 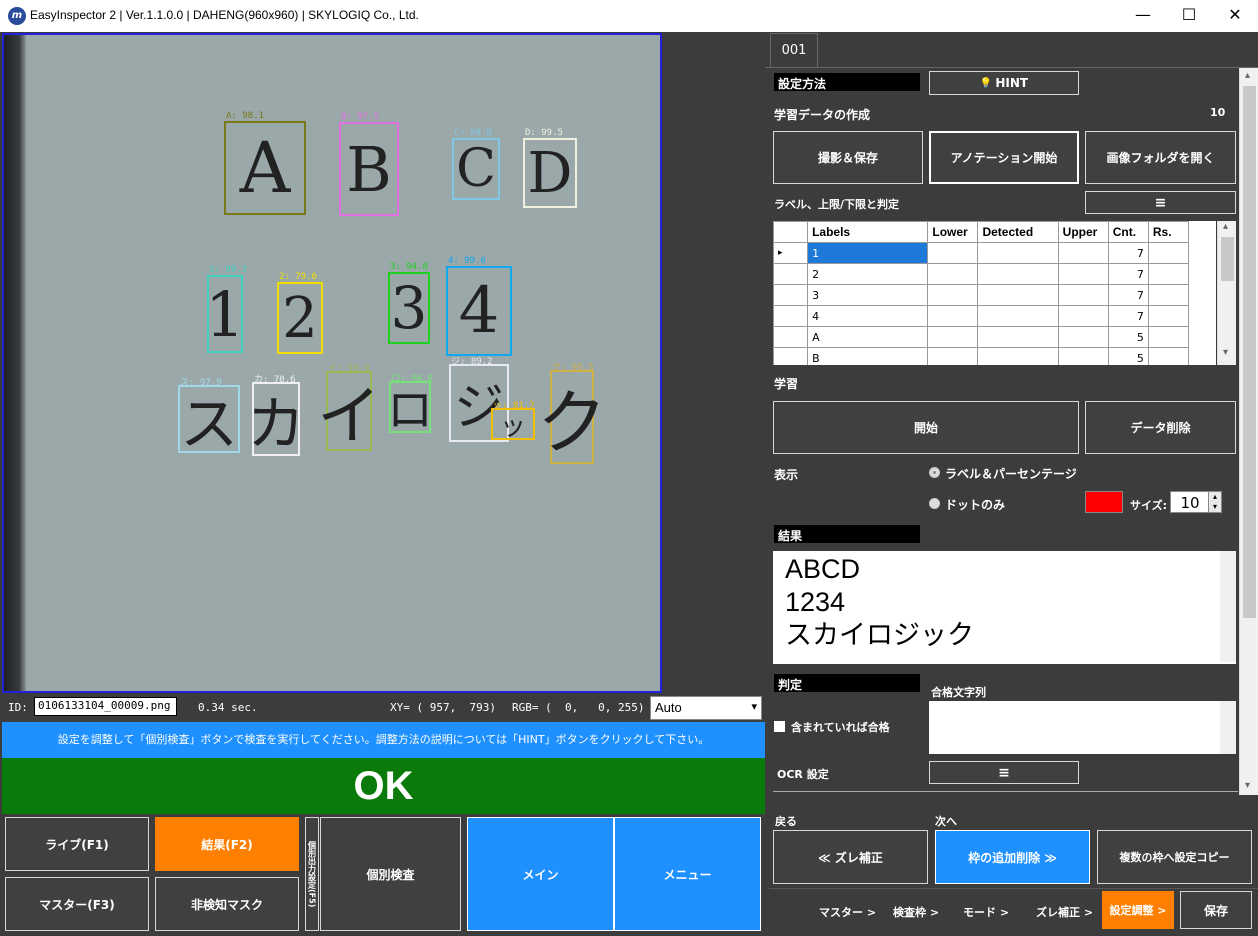 What do you see at coordinates (1215, 497) in the screenshot?
I see `spin-up-icon: ▴` at bounding box center [1215, 497].